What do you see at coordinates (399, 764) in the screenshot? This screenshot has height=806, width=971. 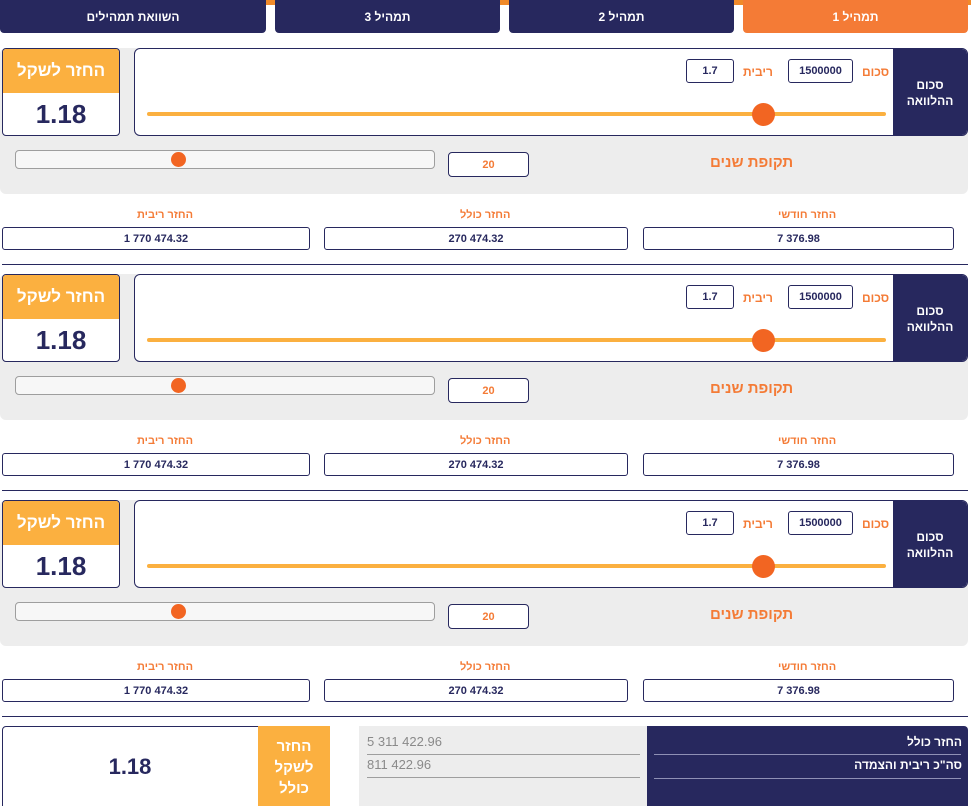 I see `summary-total-interest-value: 811 422.96` at bounding box center [399, 764].